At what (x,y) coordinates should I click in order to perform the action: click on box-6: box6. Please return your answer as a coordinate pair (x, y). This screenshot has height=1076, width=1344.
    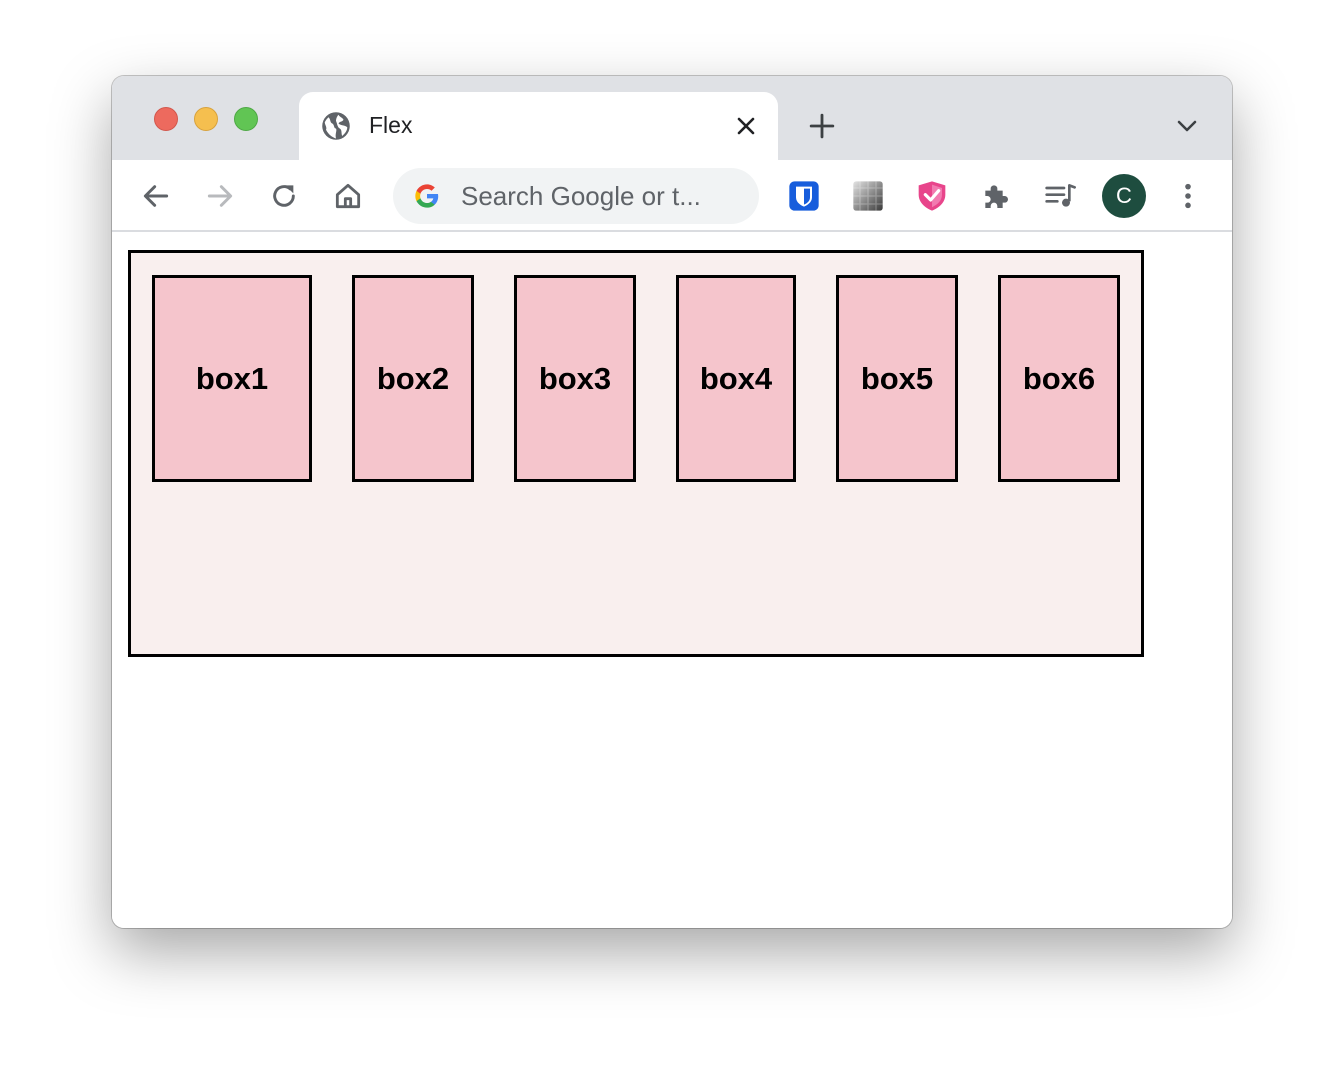
    Looking at the image, I should click on (1059, 378).